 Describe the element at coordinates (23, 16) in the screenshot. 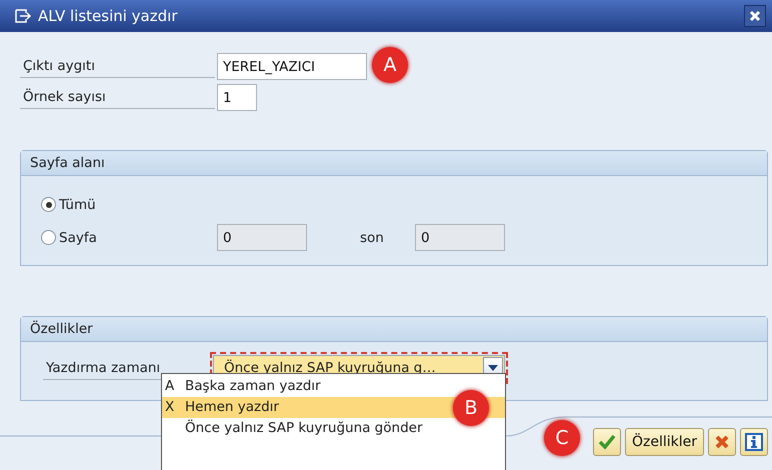

I see `print-icon` at that location.